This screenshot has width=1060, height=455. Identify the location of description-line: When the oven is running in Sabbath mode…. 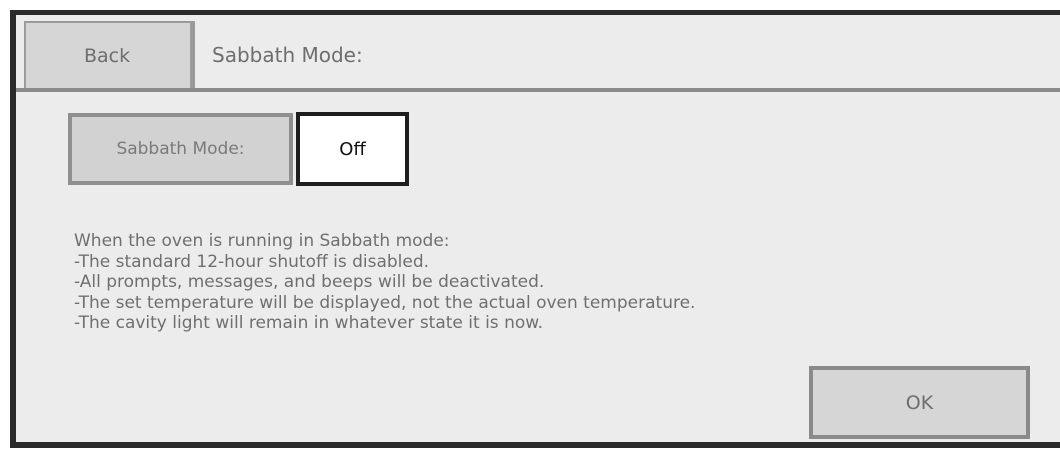
(262, 241).